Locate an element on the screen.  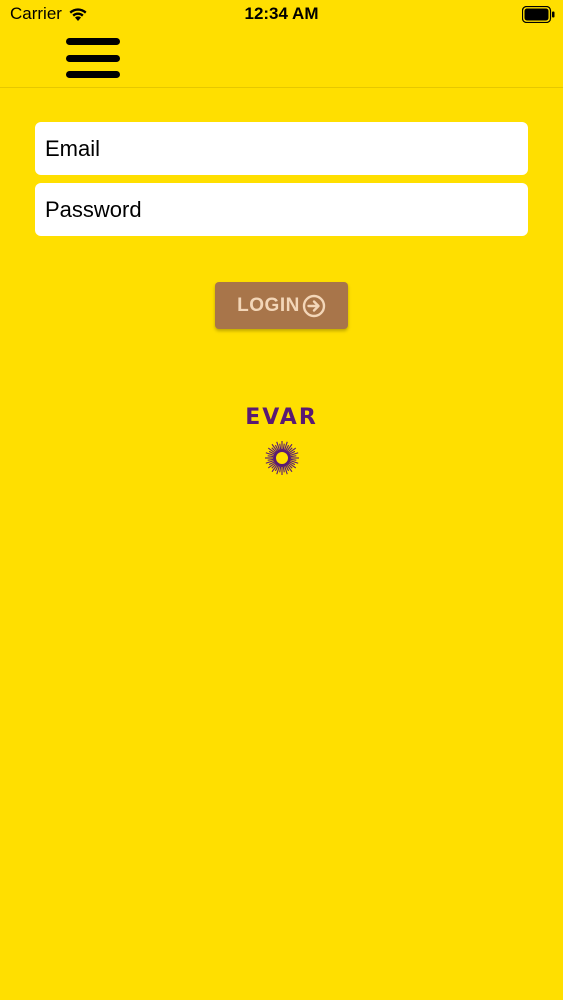
sunburst-logo-icon is located at coordinates (281, 458).